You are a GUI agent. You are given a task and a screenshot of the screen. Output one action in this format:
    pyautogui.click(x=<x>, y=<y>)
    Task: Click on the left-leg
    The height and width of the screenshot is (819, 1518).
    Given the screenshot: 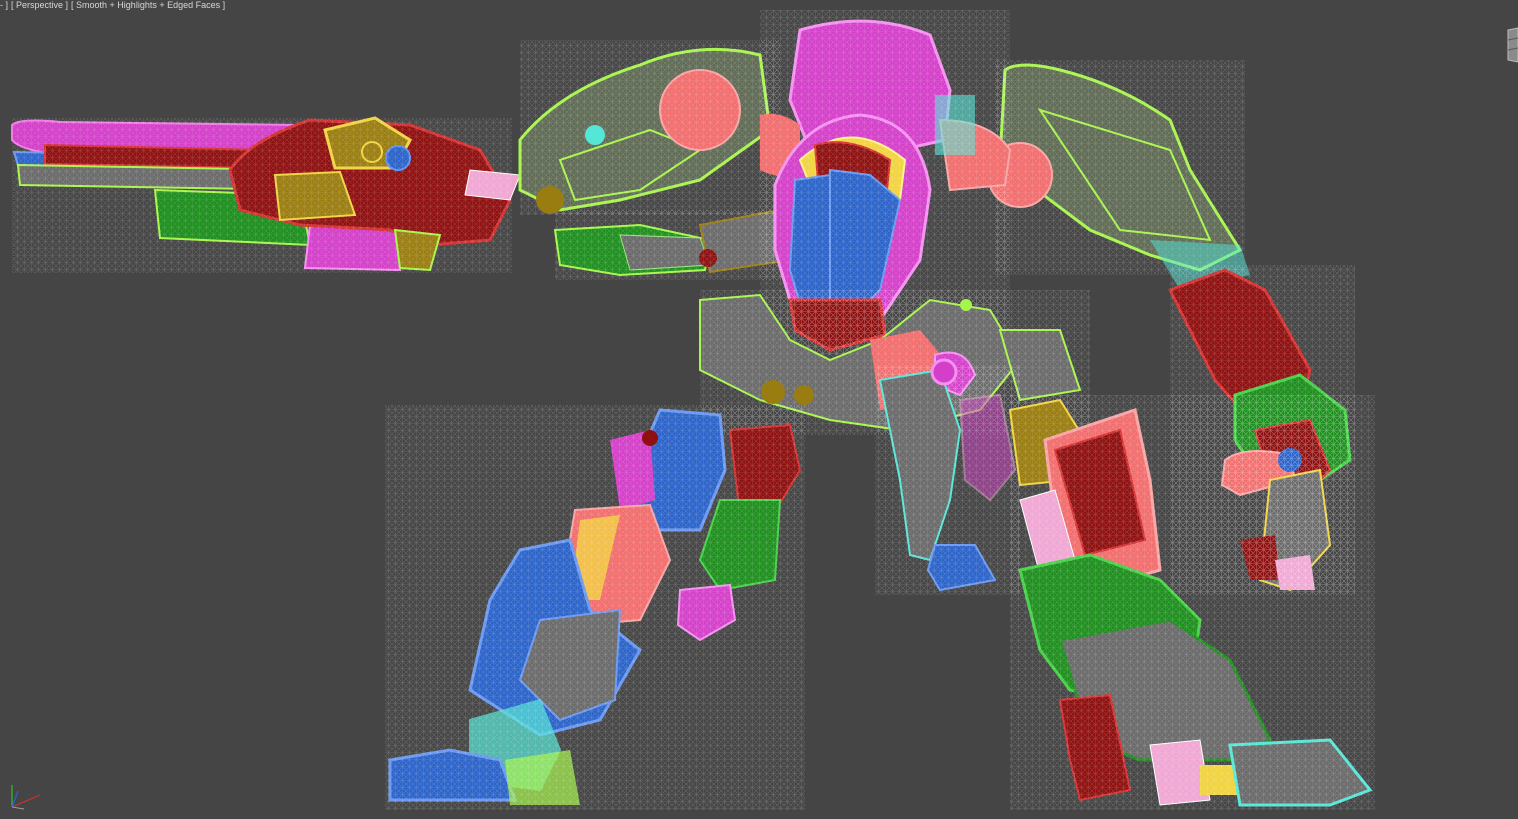 What is the action you would take?
    pyautogui.click(x=595, y=607)
    